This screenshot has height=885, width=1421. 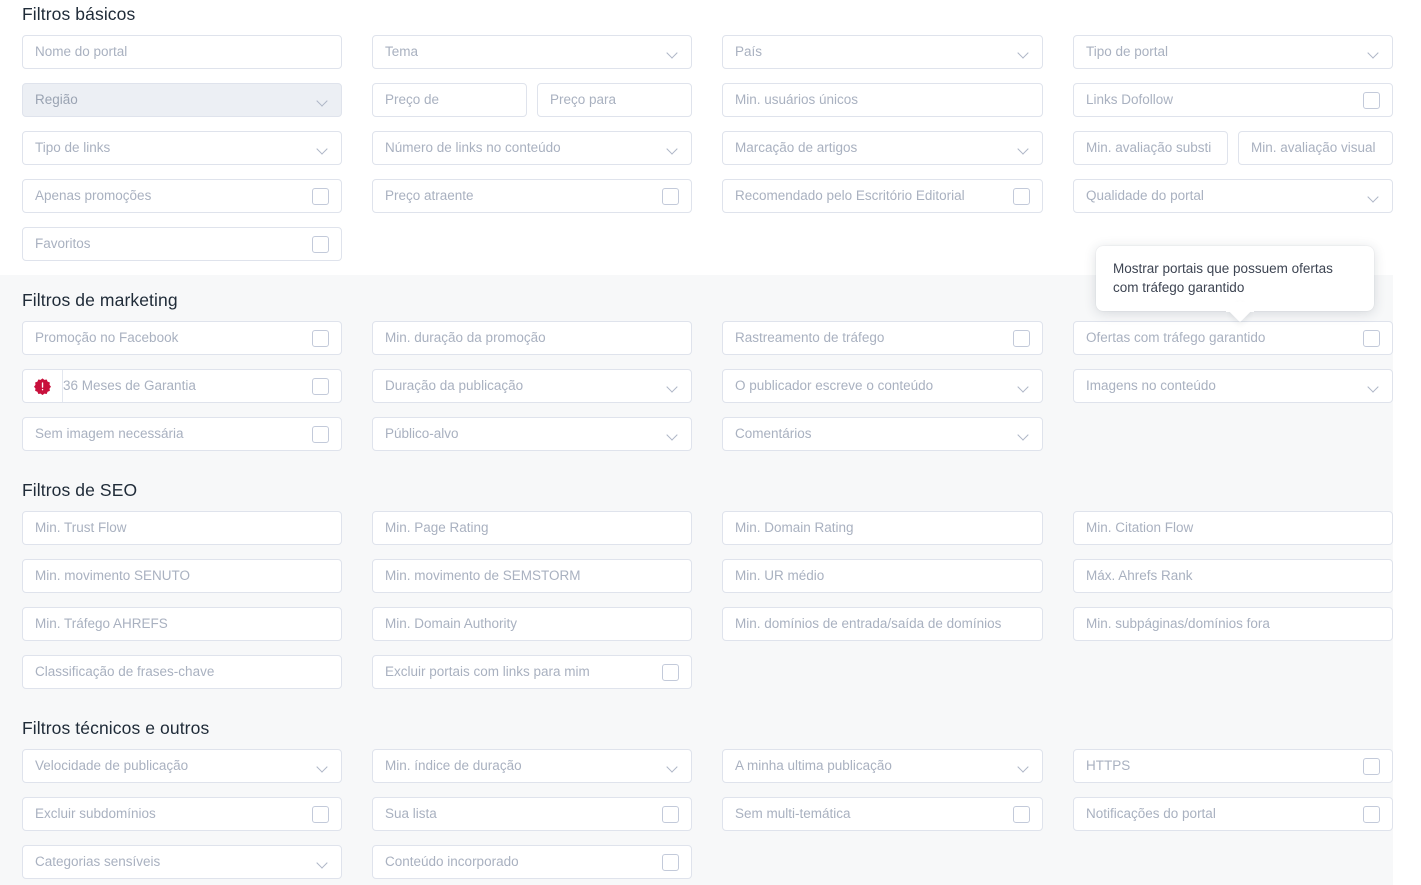 I want to click on field-min-citation-flow: Min. Citation Flow, so click(x=1233, y=528).